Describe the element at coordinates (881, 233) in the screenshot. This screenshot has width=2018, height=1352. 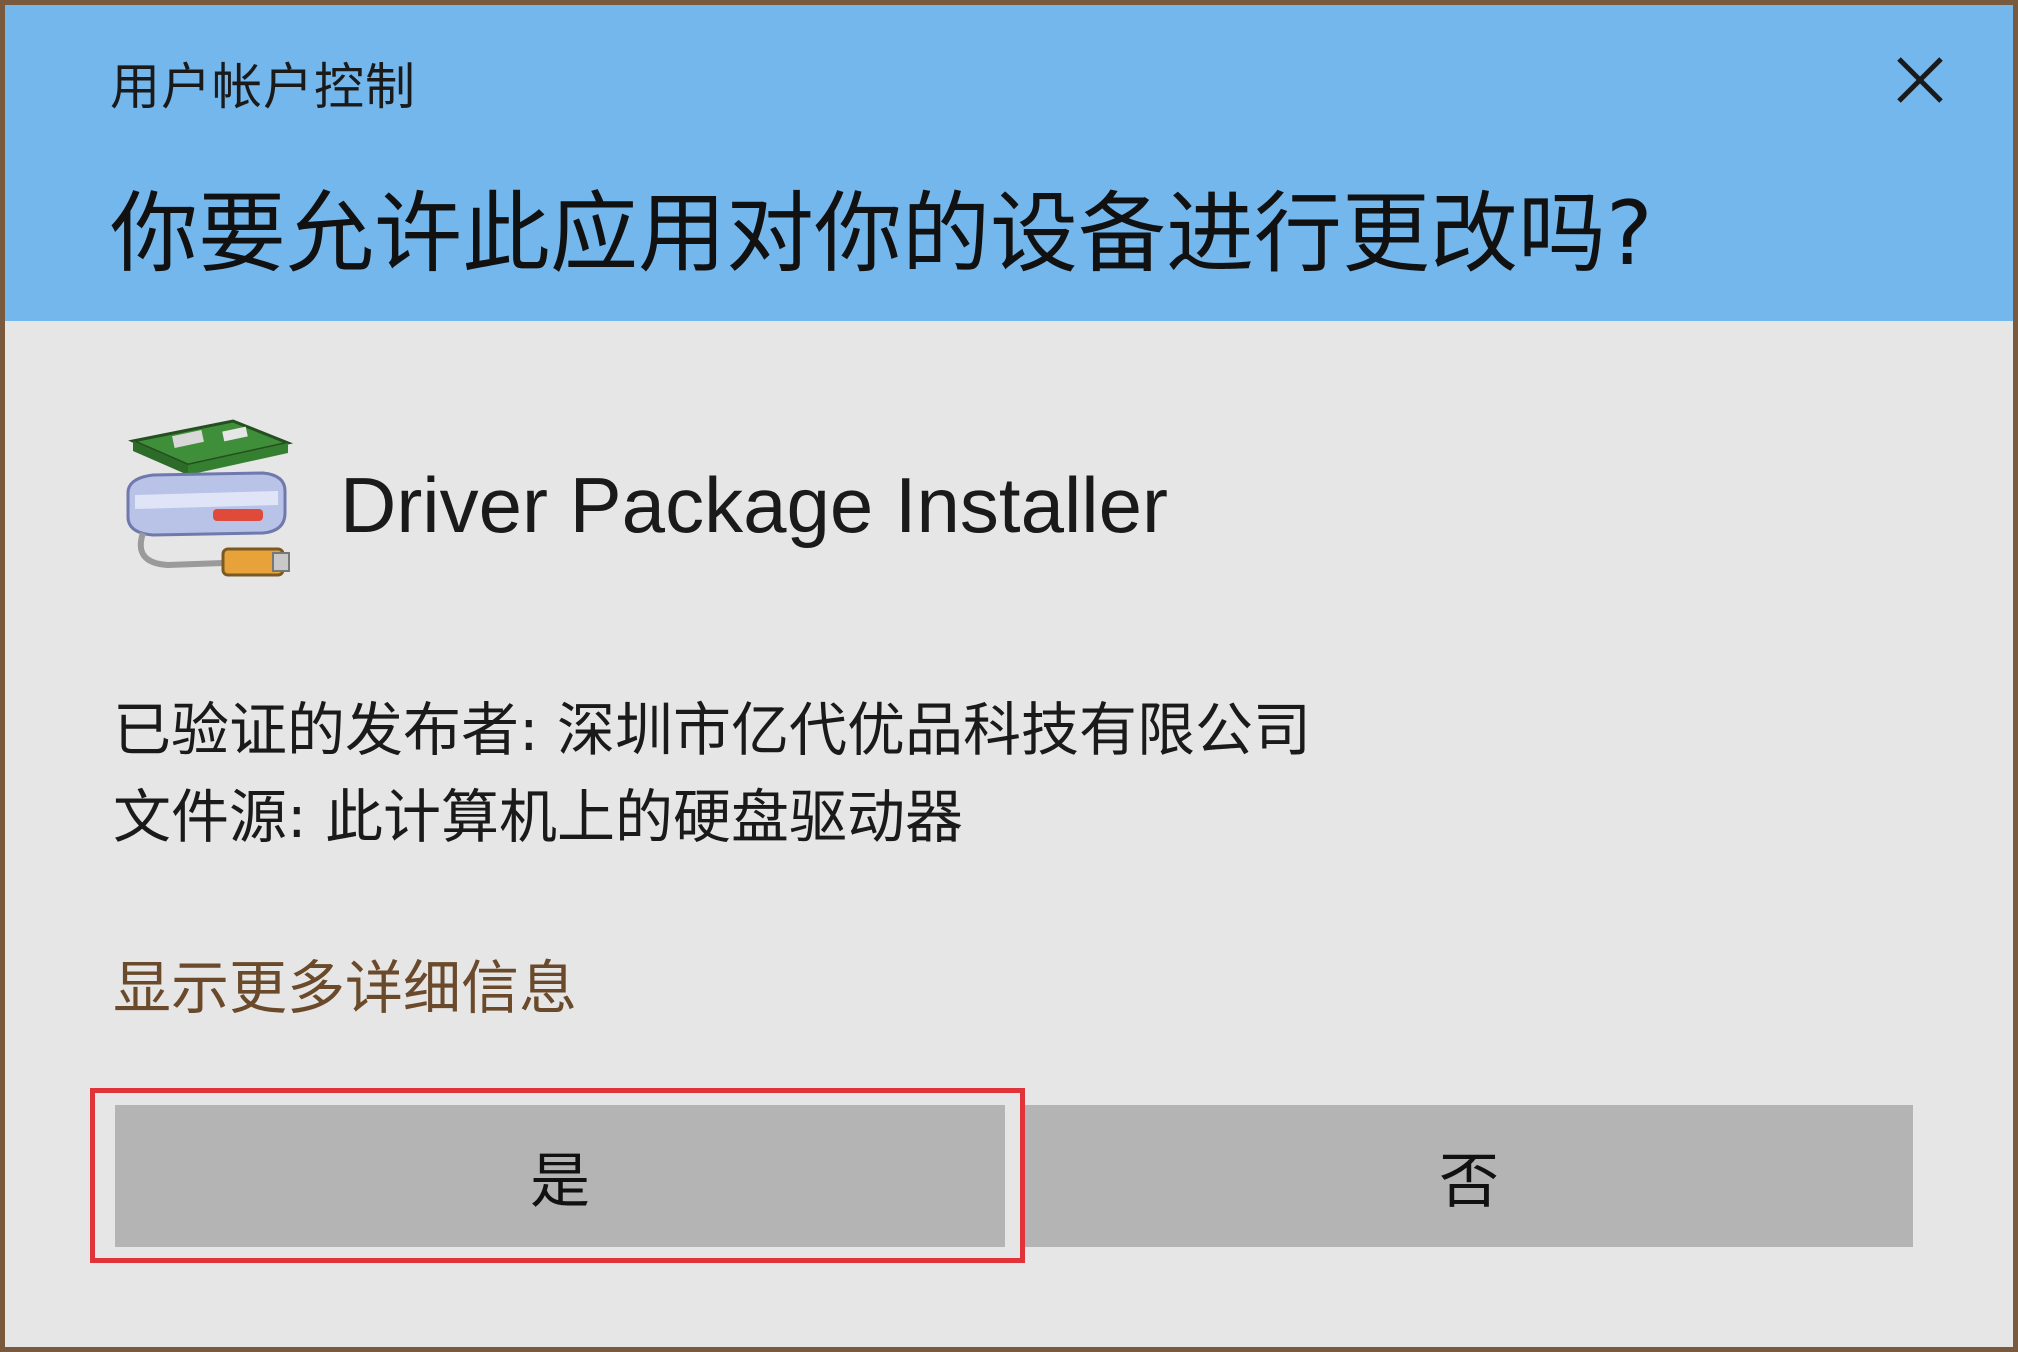
I see `dialog-question: 你要允许此应用对你的设备进行更改吗?` at that location.